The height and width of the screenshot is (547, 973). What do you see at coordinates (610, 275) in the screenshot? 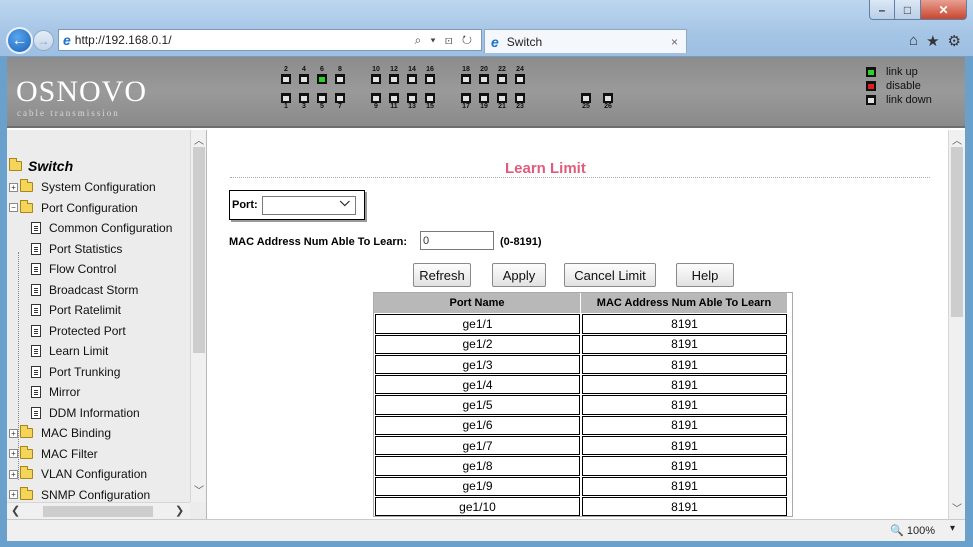
I see `cancel-limit-button: Cancel Limit` at bounding box center [610, 275].